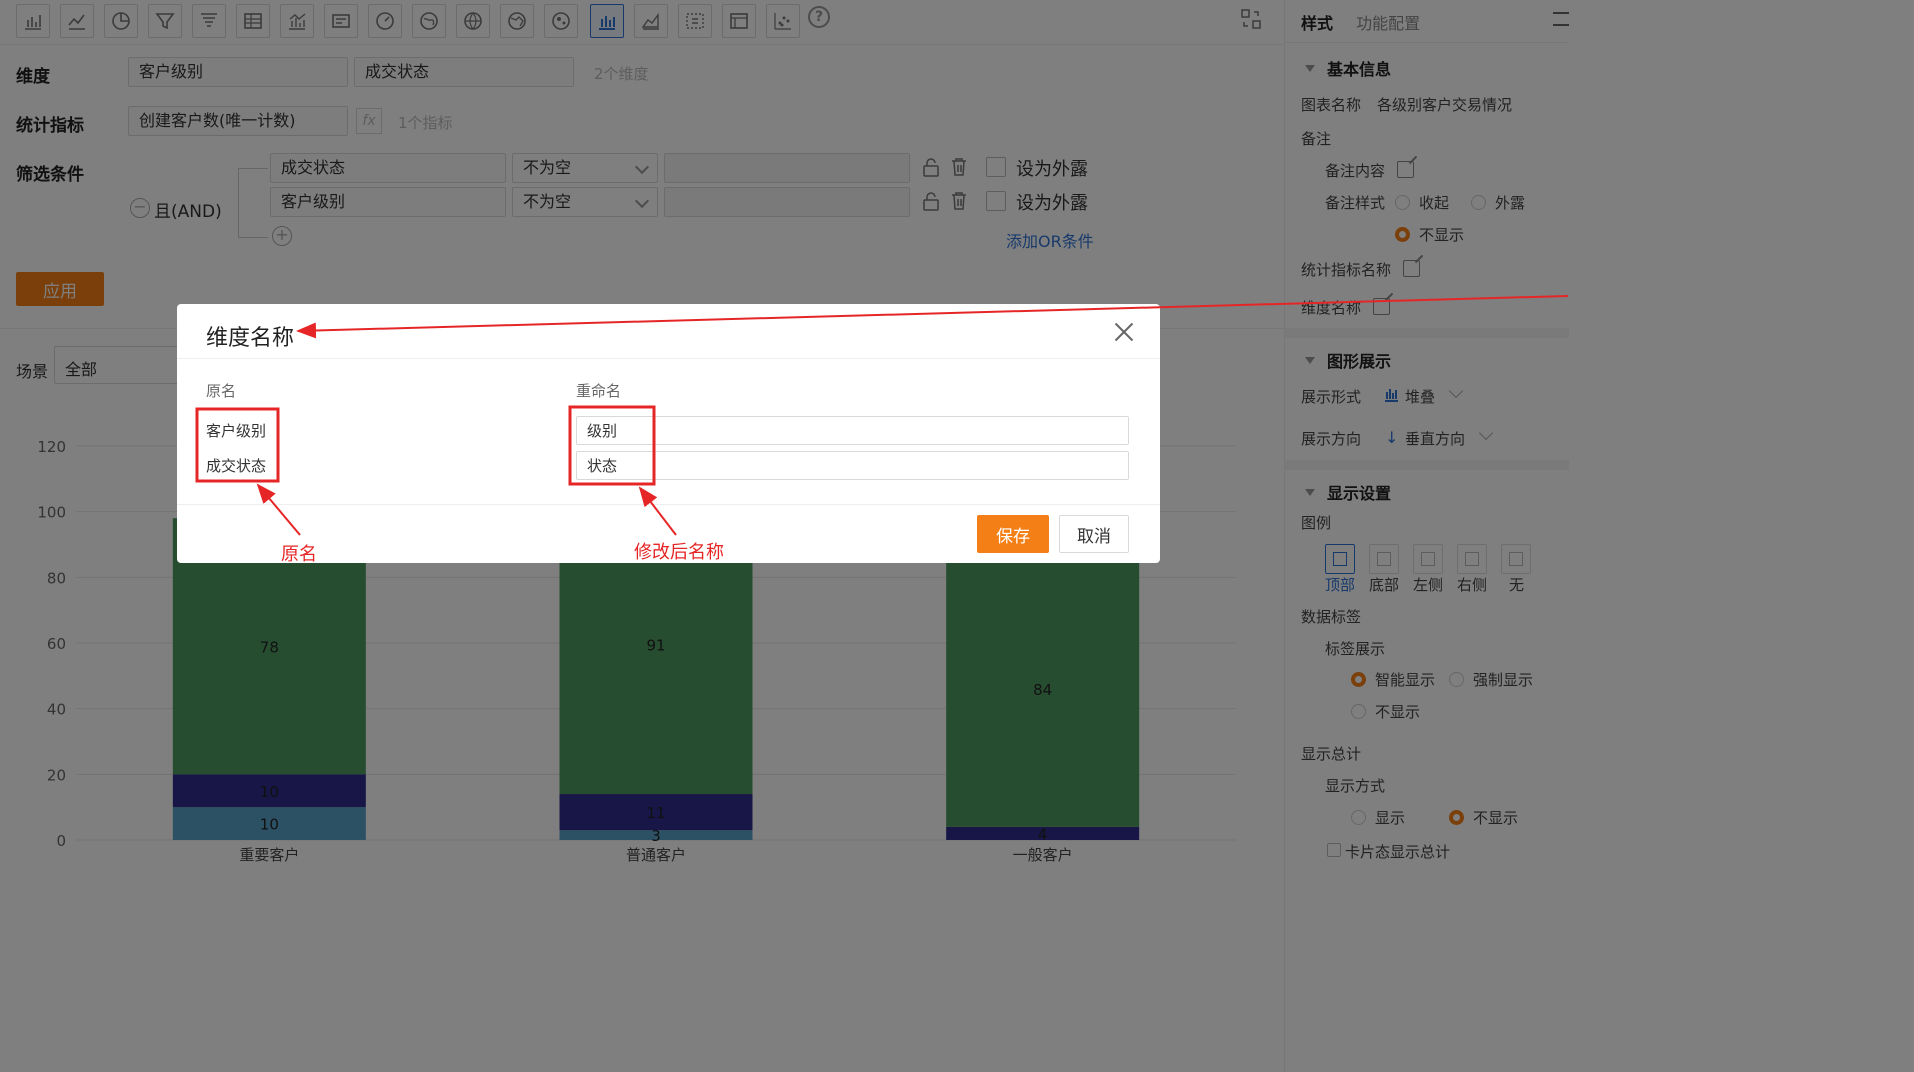  I want to click on arrow-to-rename, so click(657, 511).